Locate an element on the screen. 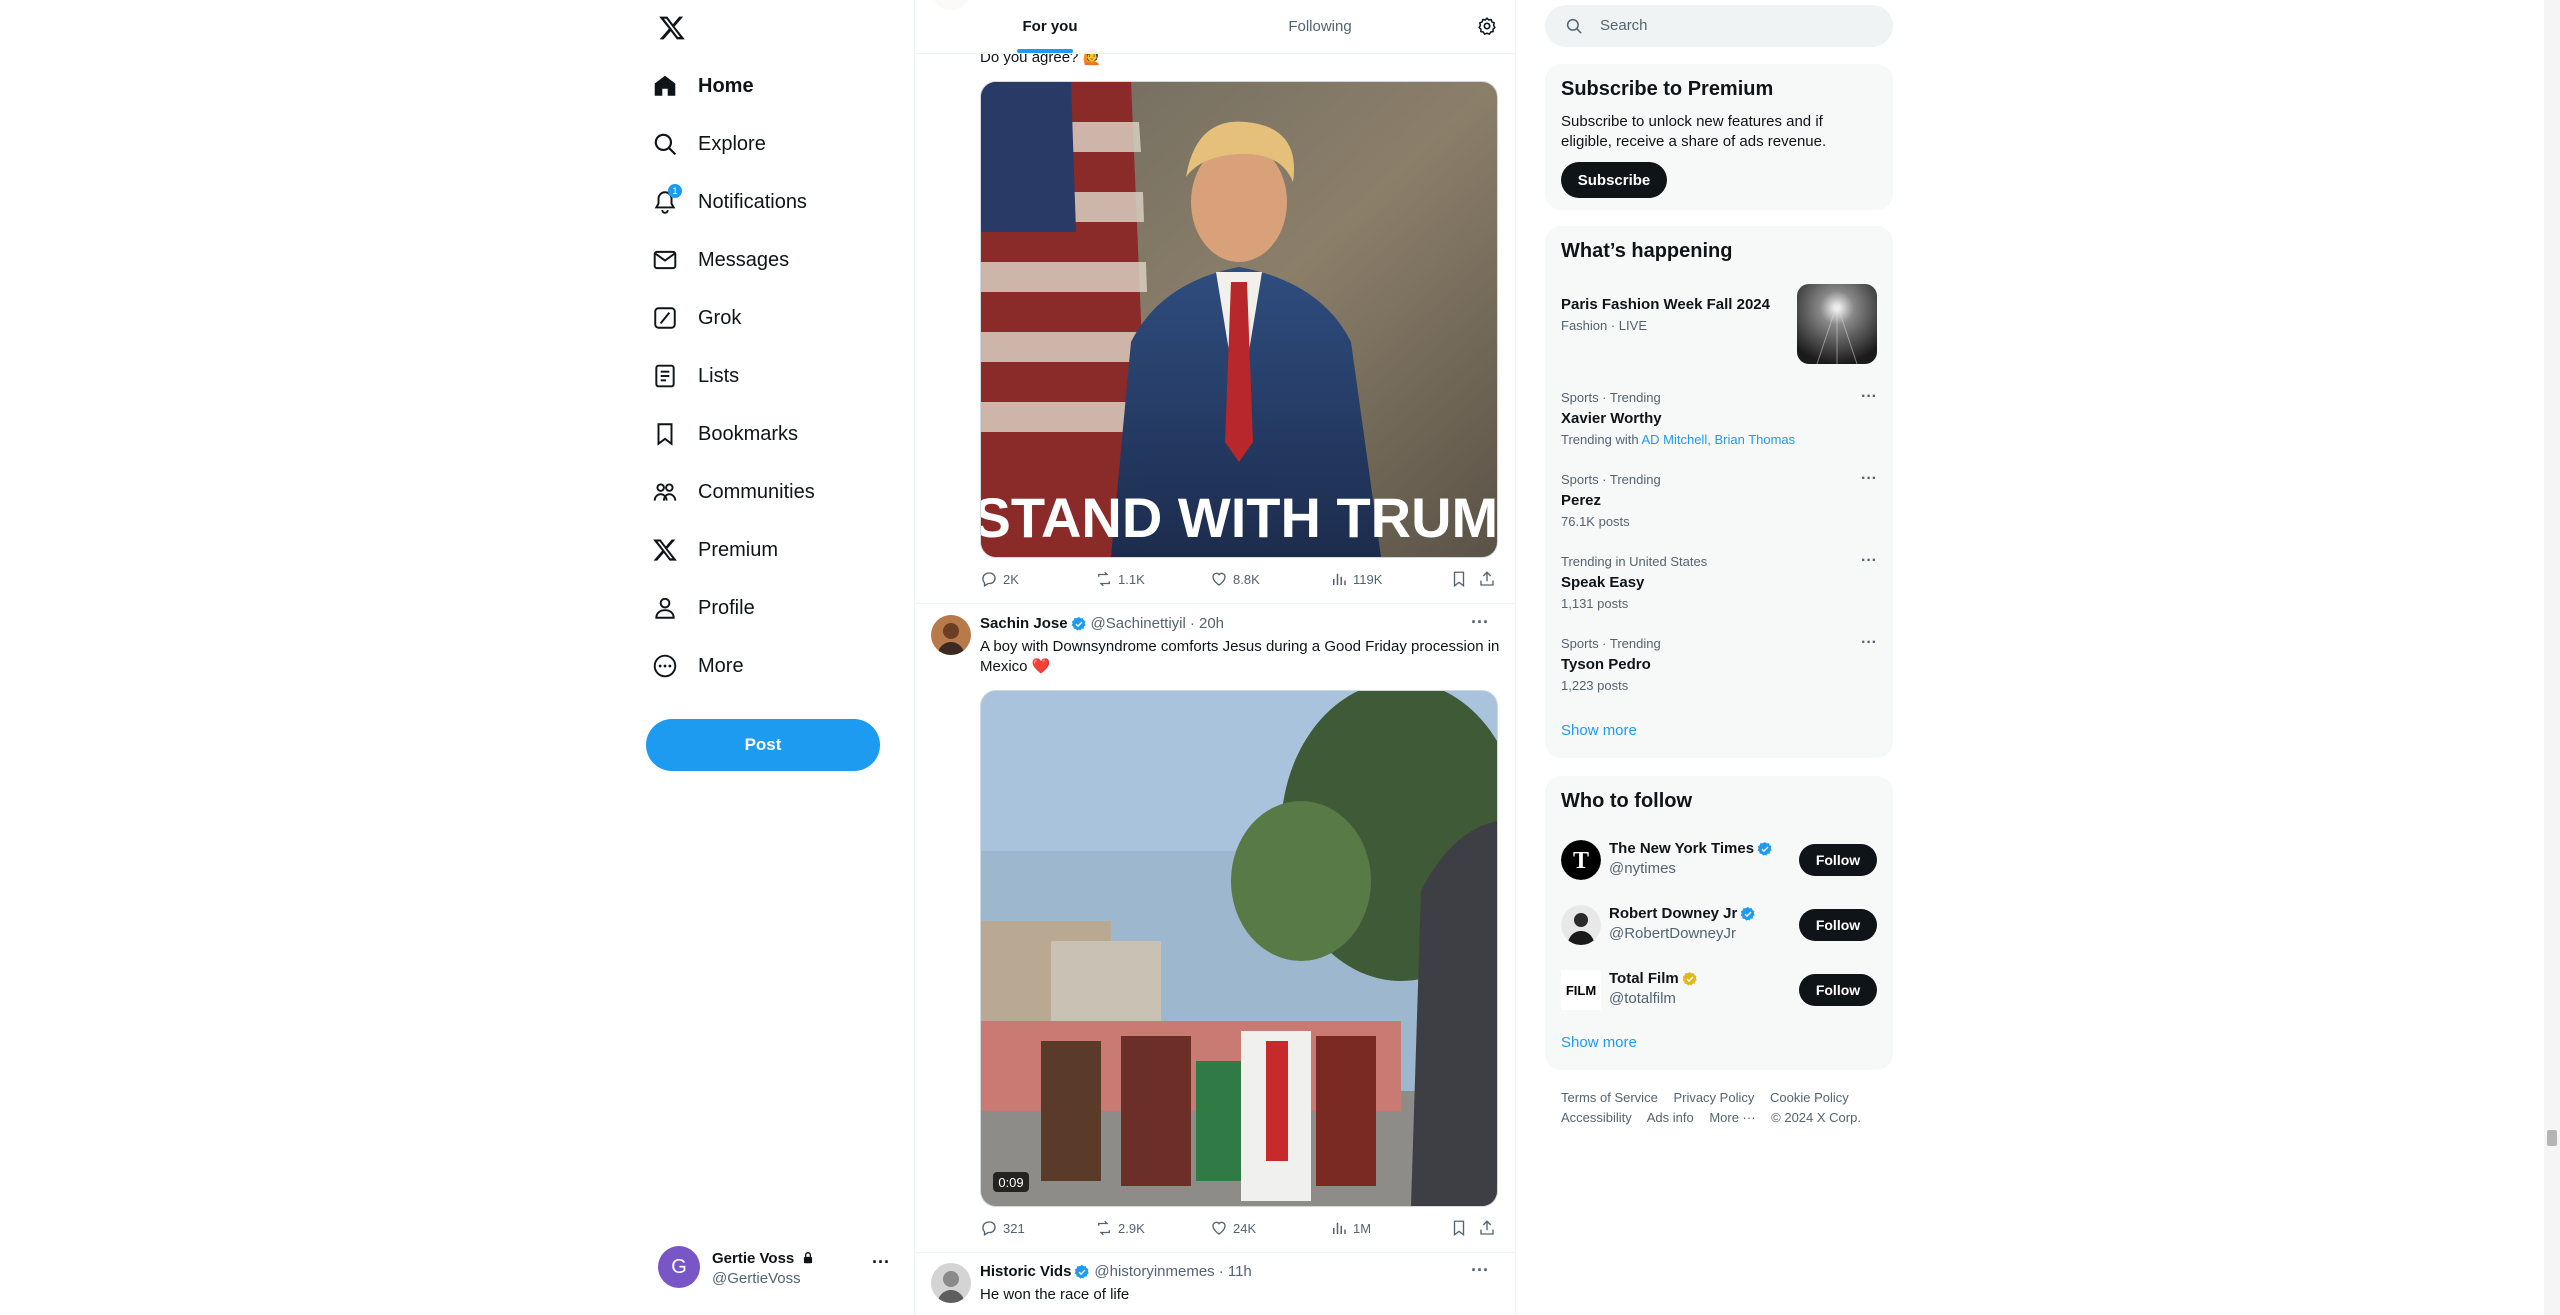  nav-more: More is located at coordinates (698, 666).